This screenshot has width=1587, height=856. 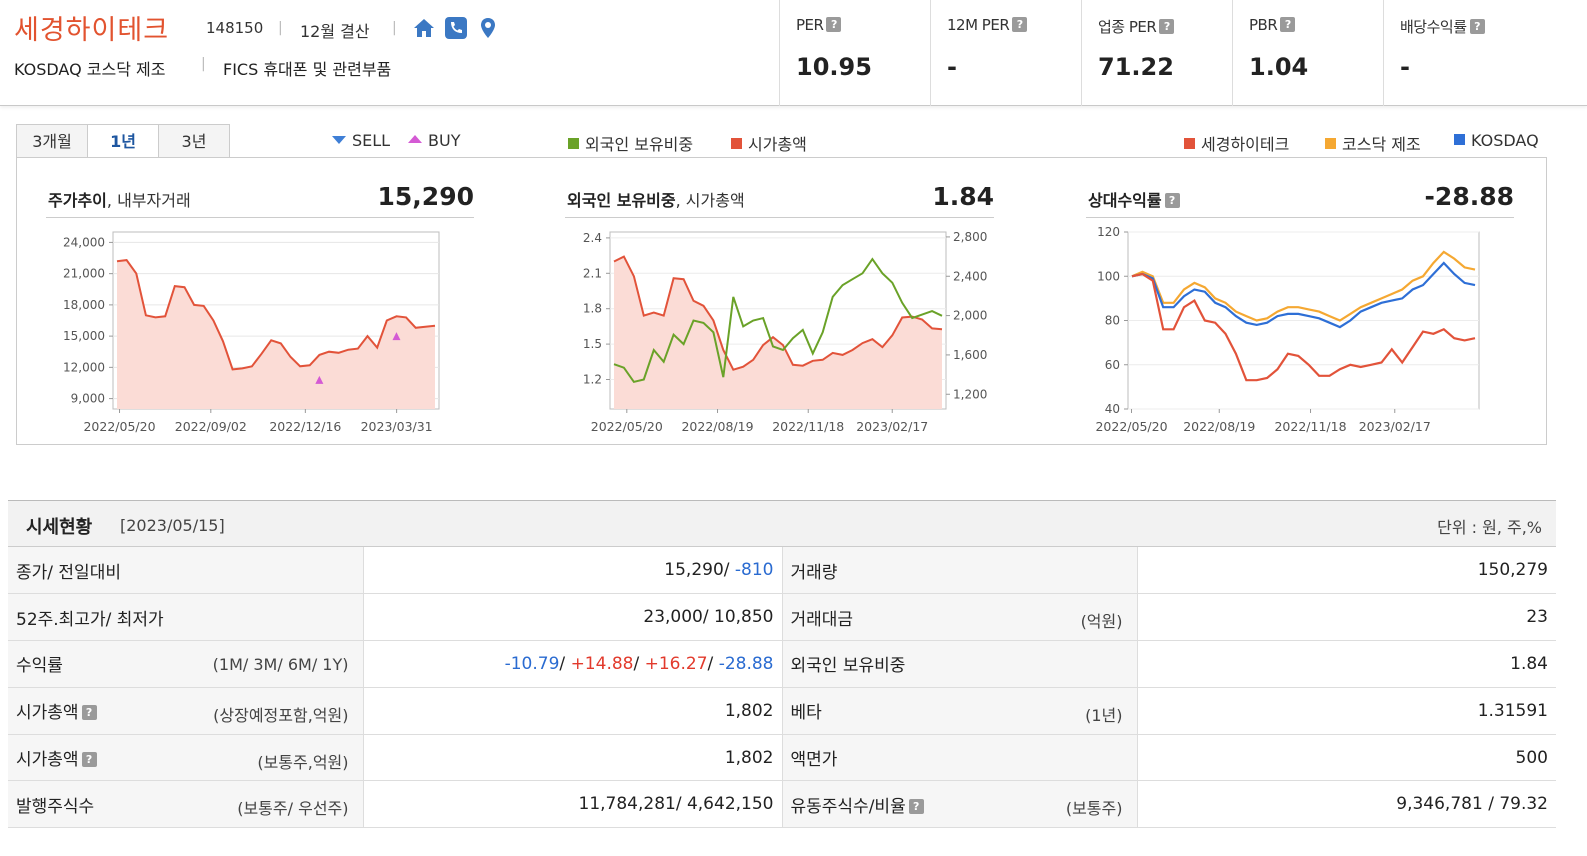 I want to click on legend-foreign: 외국인 보유비중, so click(x=630, y=143).